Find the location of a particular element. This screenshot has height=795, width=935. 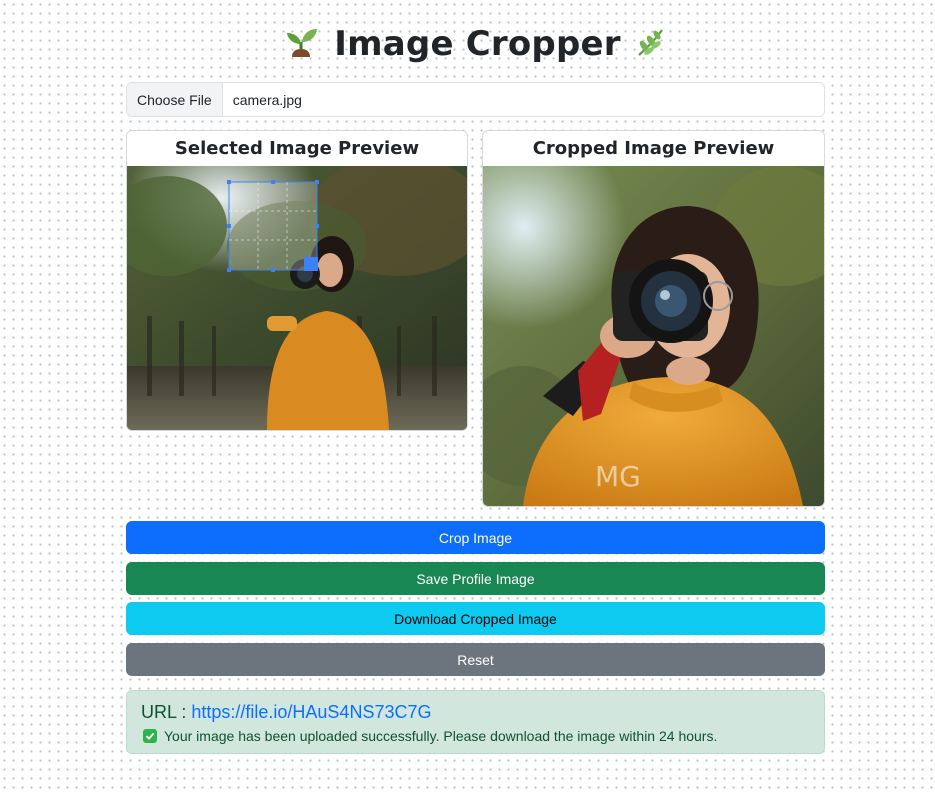

crop-selection-box is located at coordinates (273, 226).